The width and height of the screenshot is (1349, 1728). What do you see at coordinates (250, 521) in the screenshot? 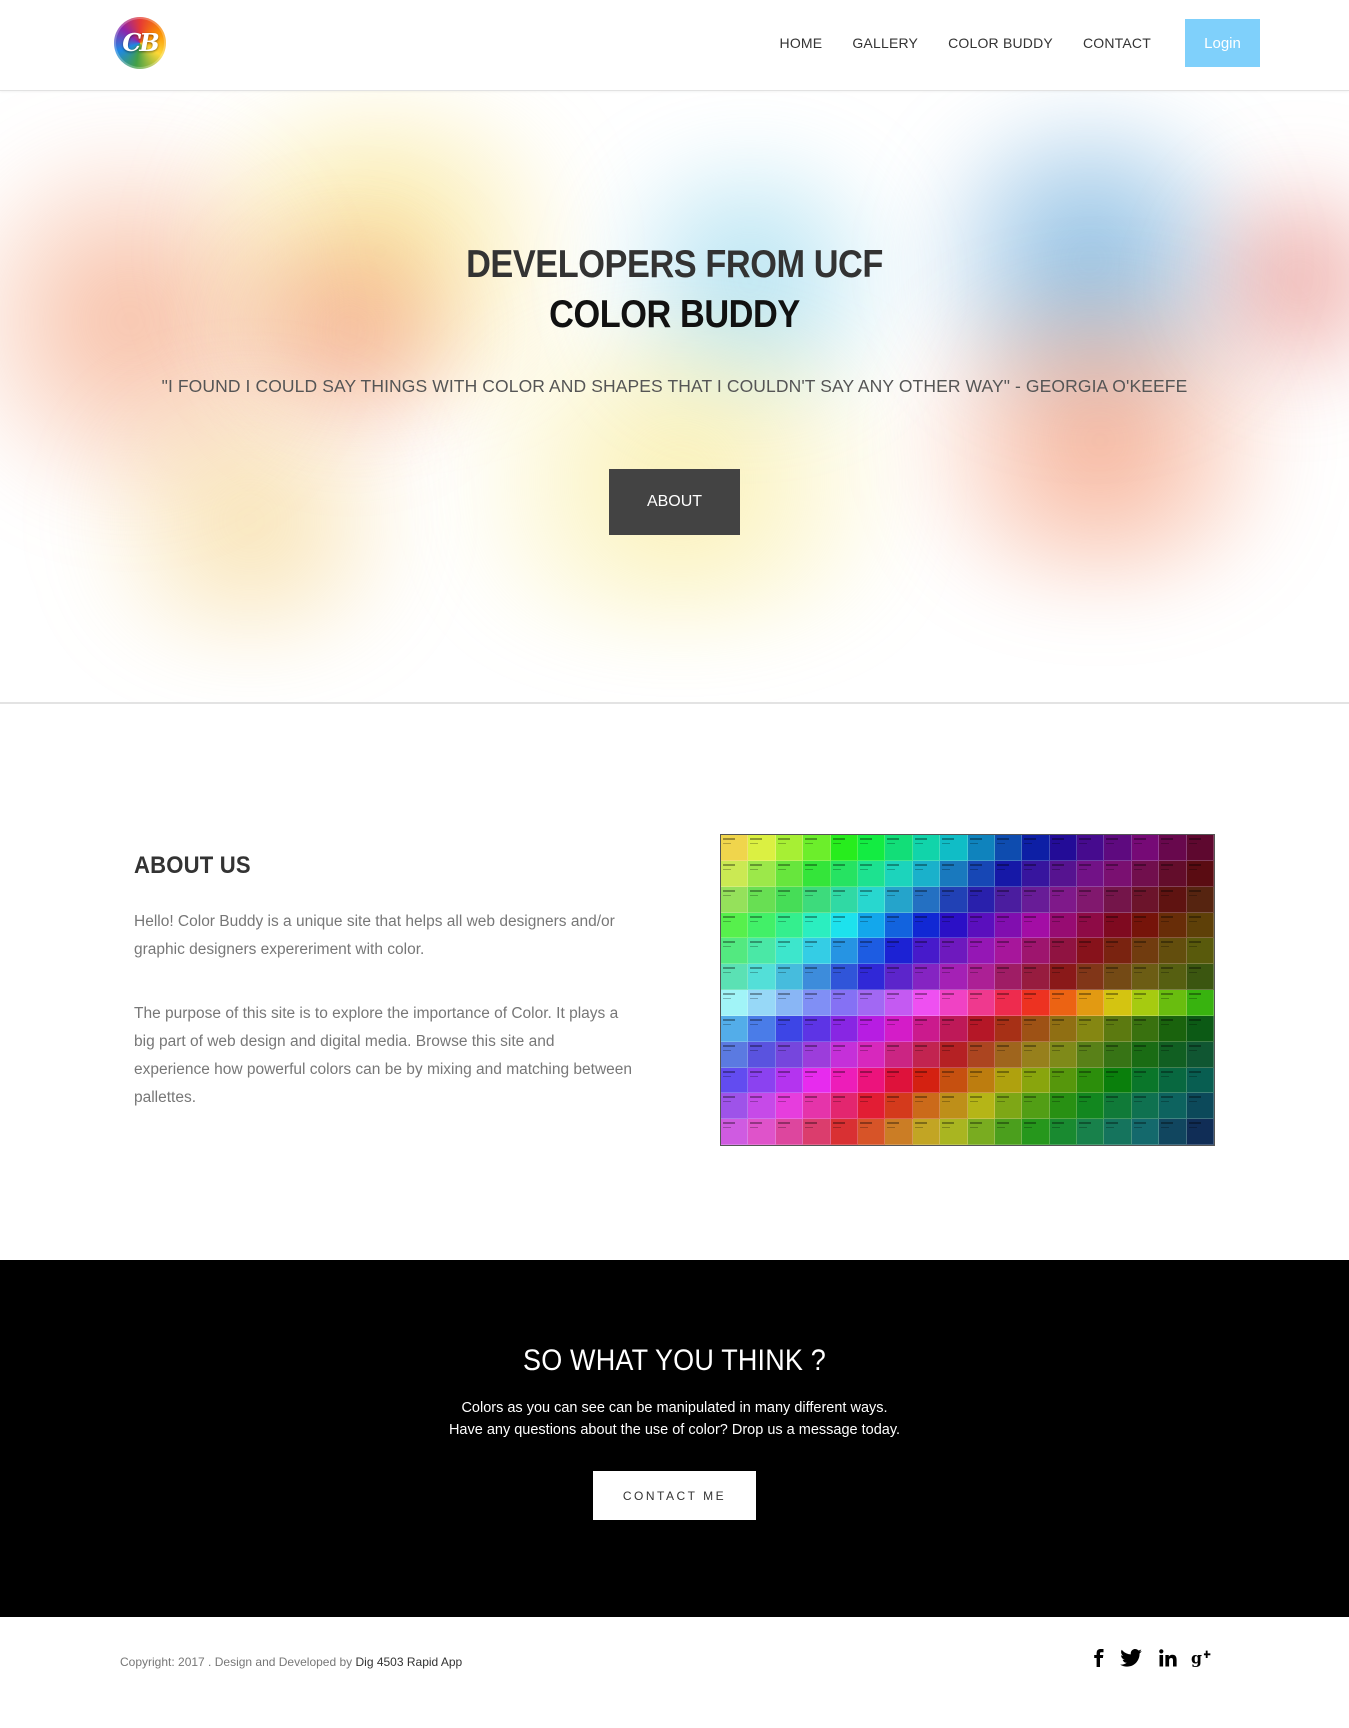
I see `ink-smoke-background` at bounding box center [250, 521].